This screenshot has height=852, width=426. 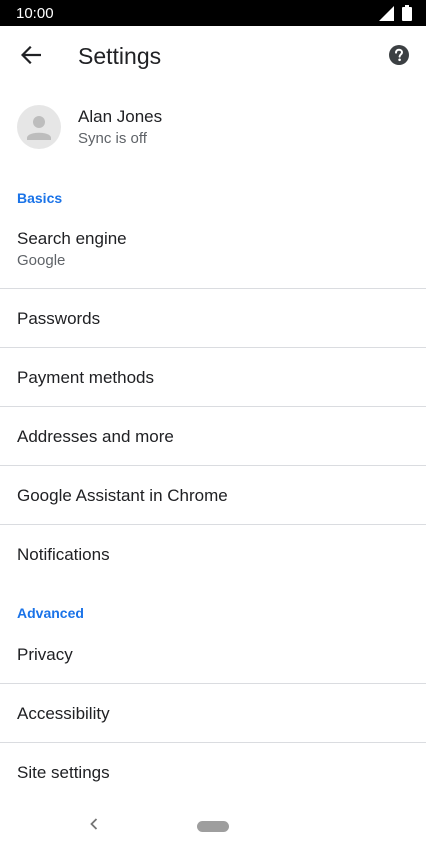 I want to click on setting-search-engine: Search engine Google, so click(x=213, y=253).